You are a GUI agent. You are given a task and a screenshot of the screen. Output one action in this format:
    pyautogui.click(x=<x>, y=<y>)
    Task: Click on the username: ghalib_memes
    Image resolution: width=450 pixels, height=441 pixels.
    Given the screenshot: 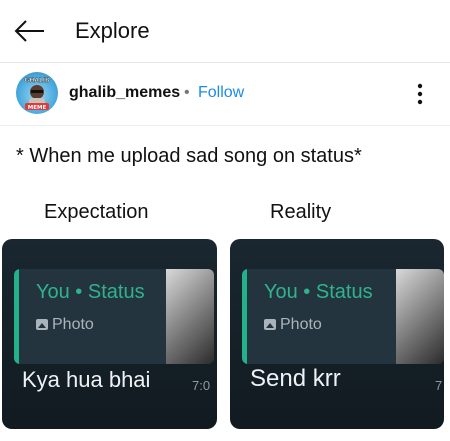 What is the action you would take?
    pyautogui.click(x=124, y=93)
    